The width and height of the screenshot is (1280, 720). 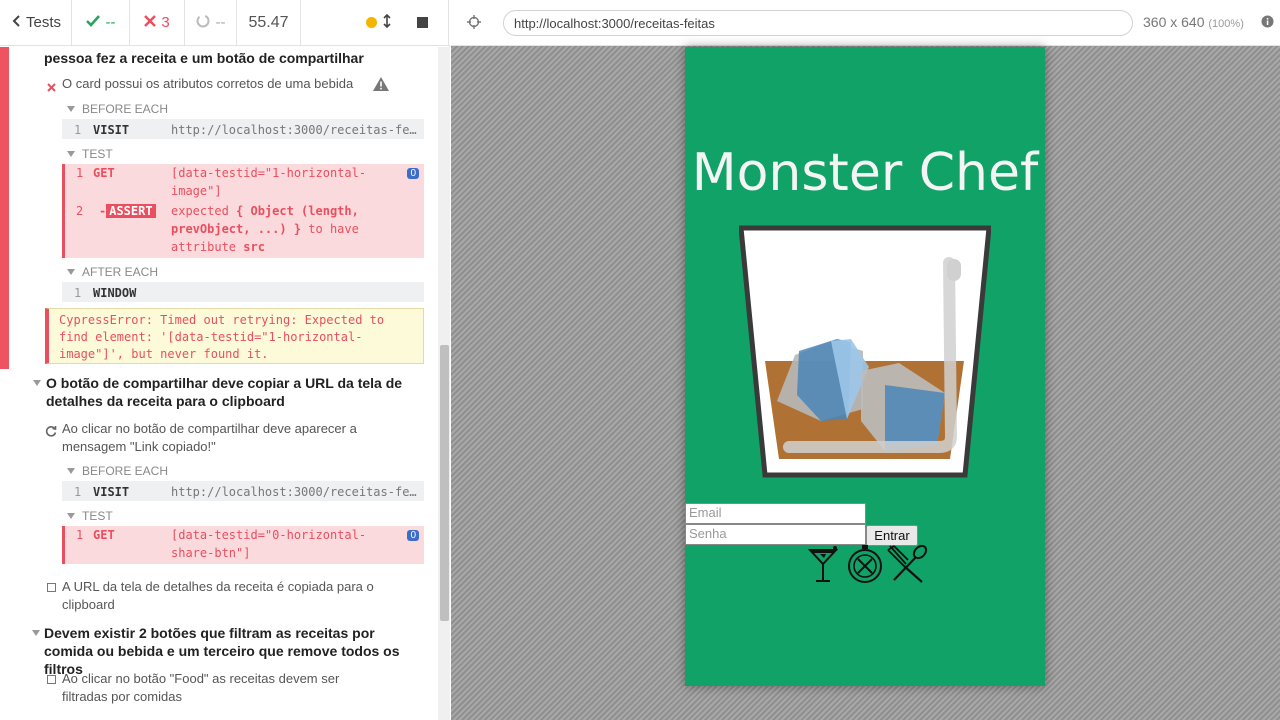 What do you see at coordinates (243, 292) in the screenshot?
I see `command-window: 1 WINDOW` at bounding box center [243, 292].